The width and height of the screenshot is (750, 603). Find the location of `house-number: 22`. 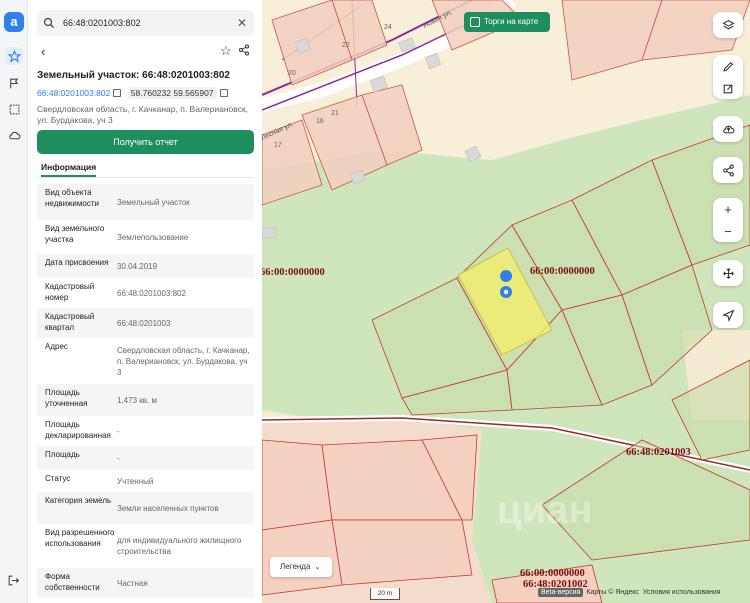

house-number: 22 is located at coordinates (346, 45).